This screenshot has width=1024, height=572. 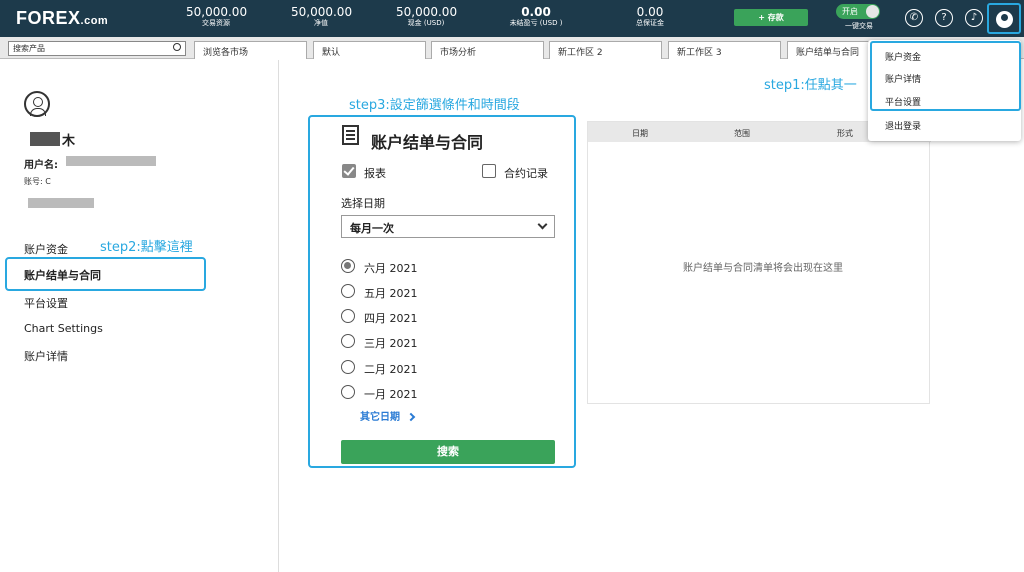 What do you see at coordinates (46, 303) in the screenshot?
I see `sidebar-item-platform-settings: 平台设置` at bounding box center [46, 303].